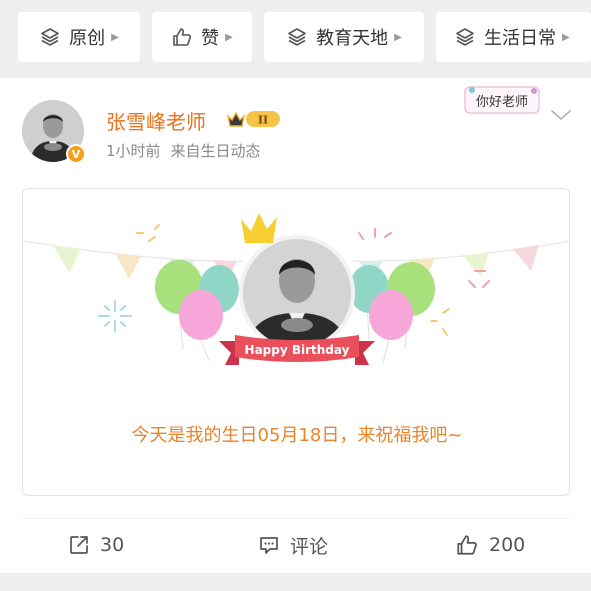 The image size is (591, 591). What do you see at coordinates (87, 38) in the screenshot?
I see `tab-label: 原创` at bounding box center [87, 38].